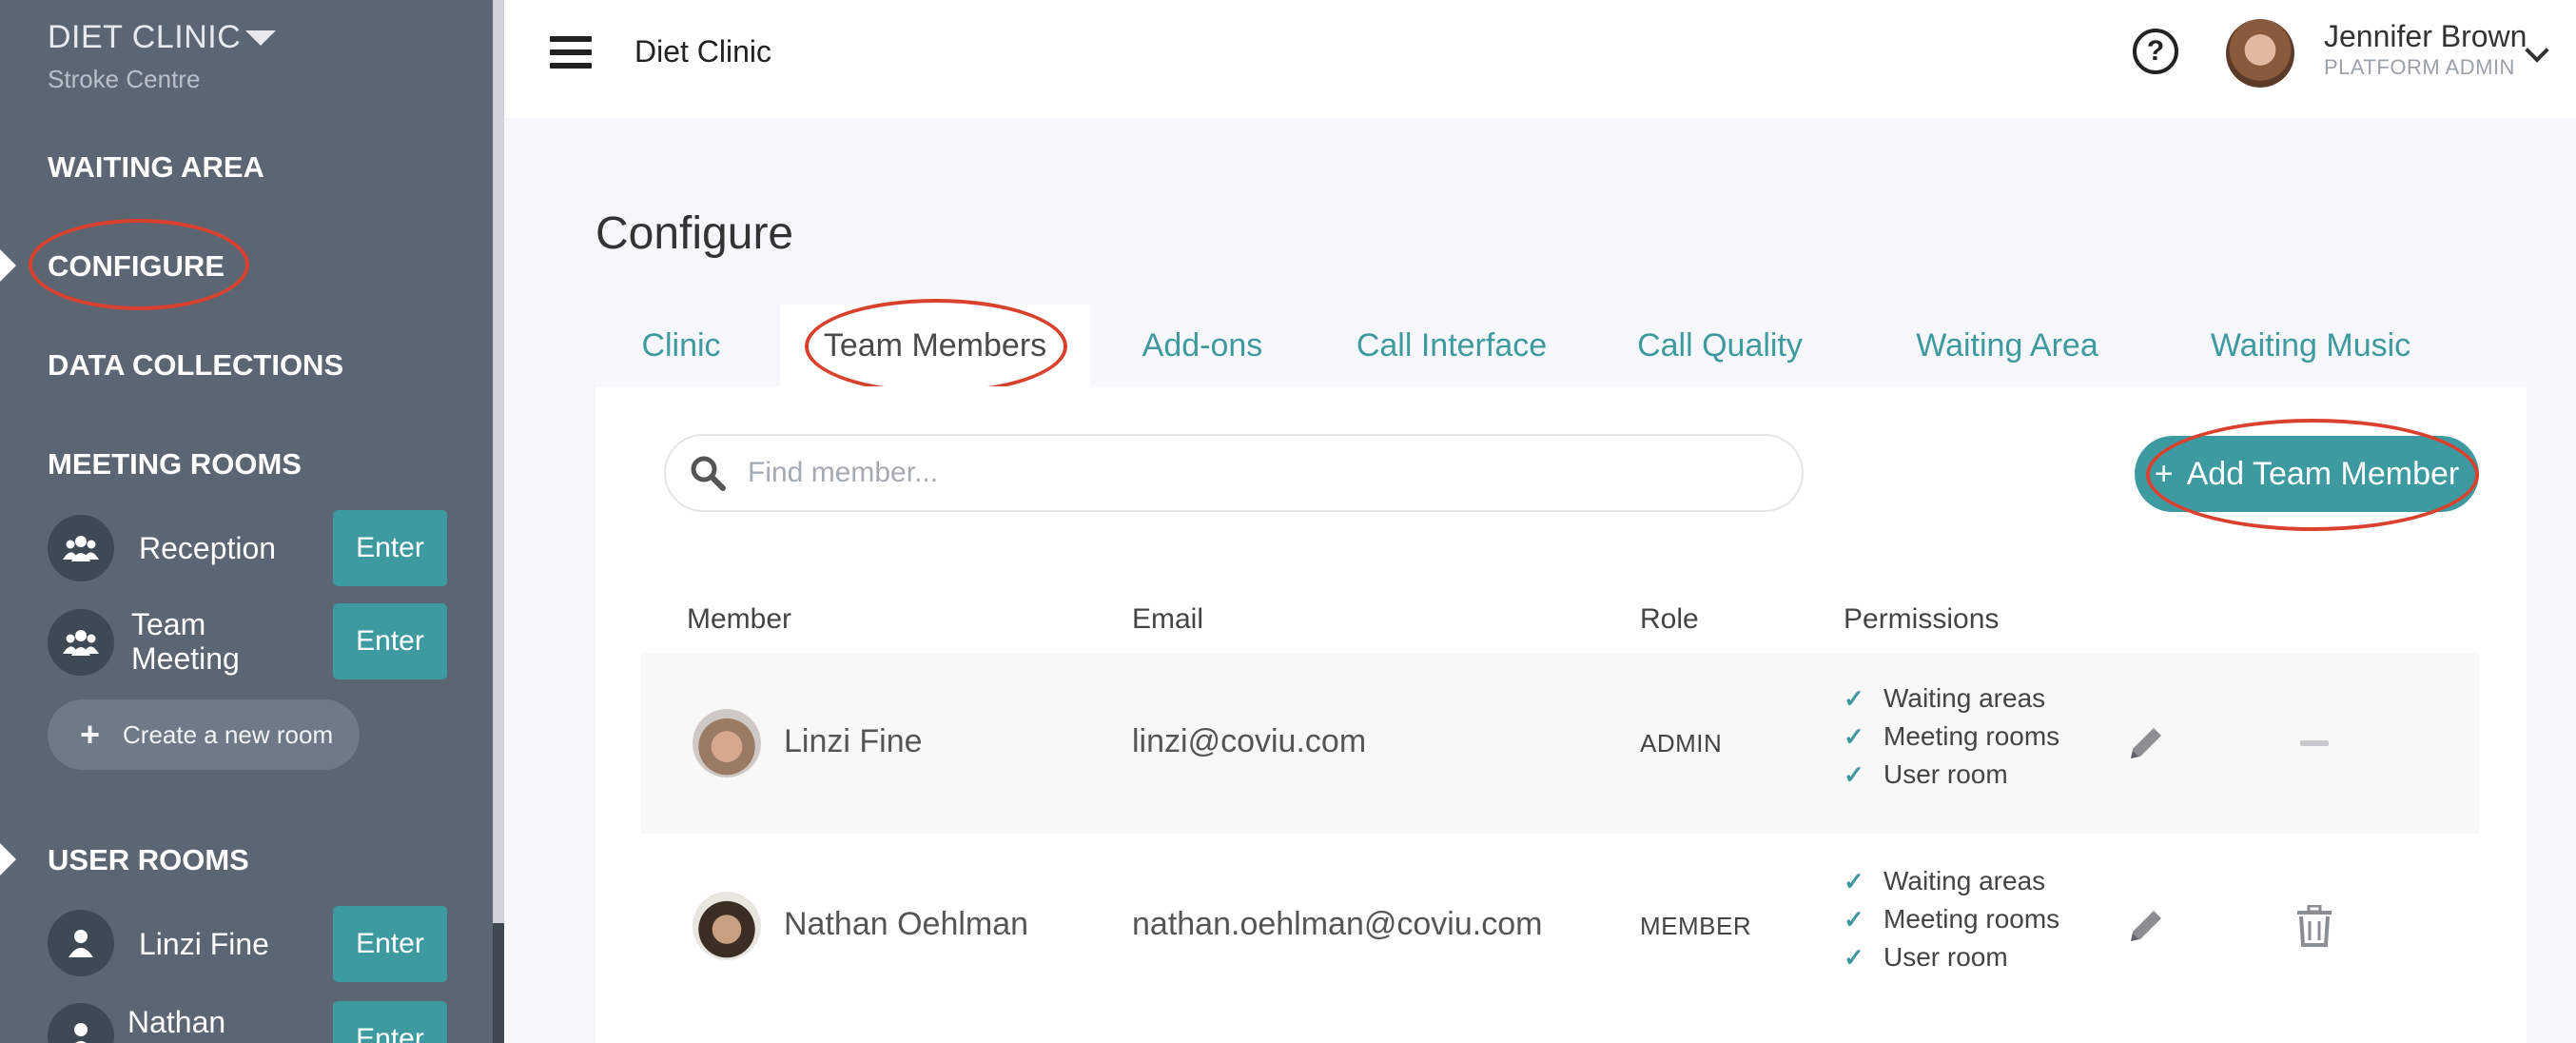 This screenshot has height=1043, width=2576. I want to click on member-email: nathan.oehlman@coviu.com, so click(1338, 924).